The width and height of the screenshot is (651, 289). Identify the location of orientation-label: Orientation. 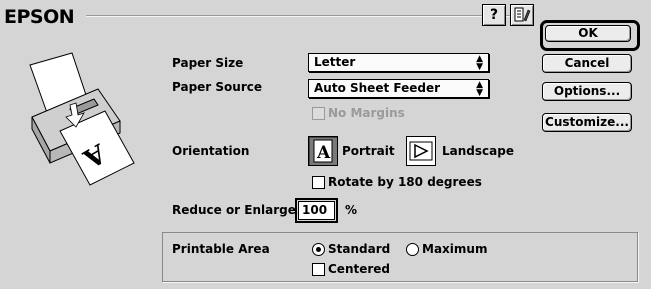
(211, 151).